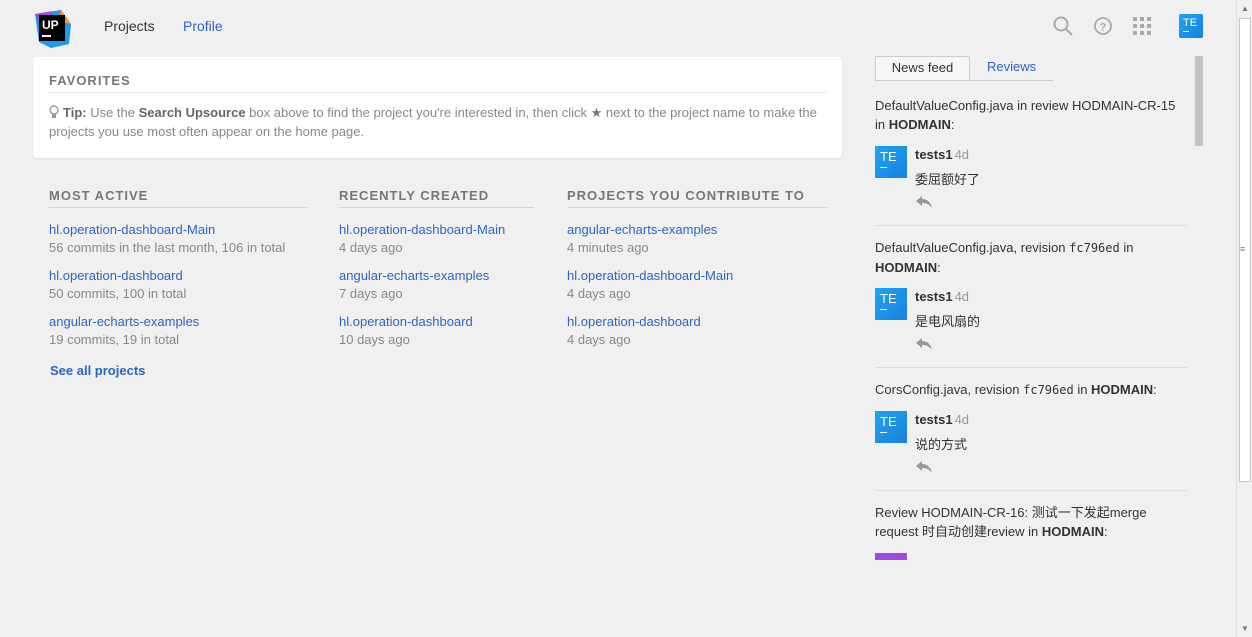 The height and width of the screenshot is (637, 1252). I want to click on tip-search-upsource: Search Upsource, so click(192, 112).